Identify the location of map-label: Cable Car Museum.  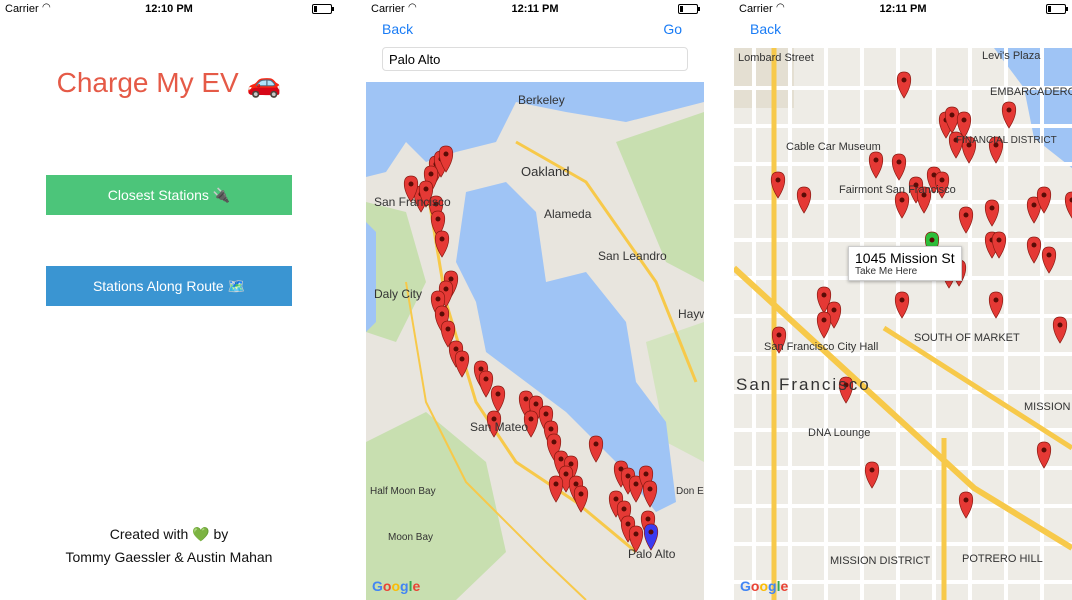
(833, 147).